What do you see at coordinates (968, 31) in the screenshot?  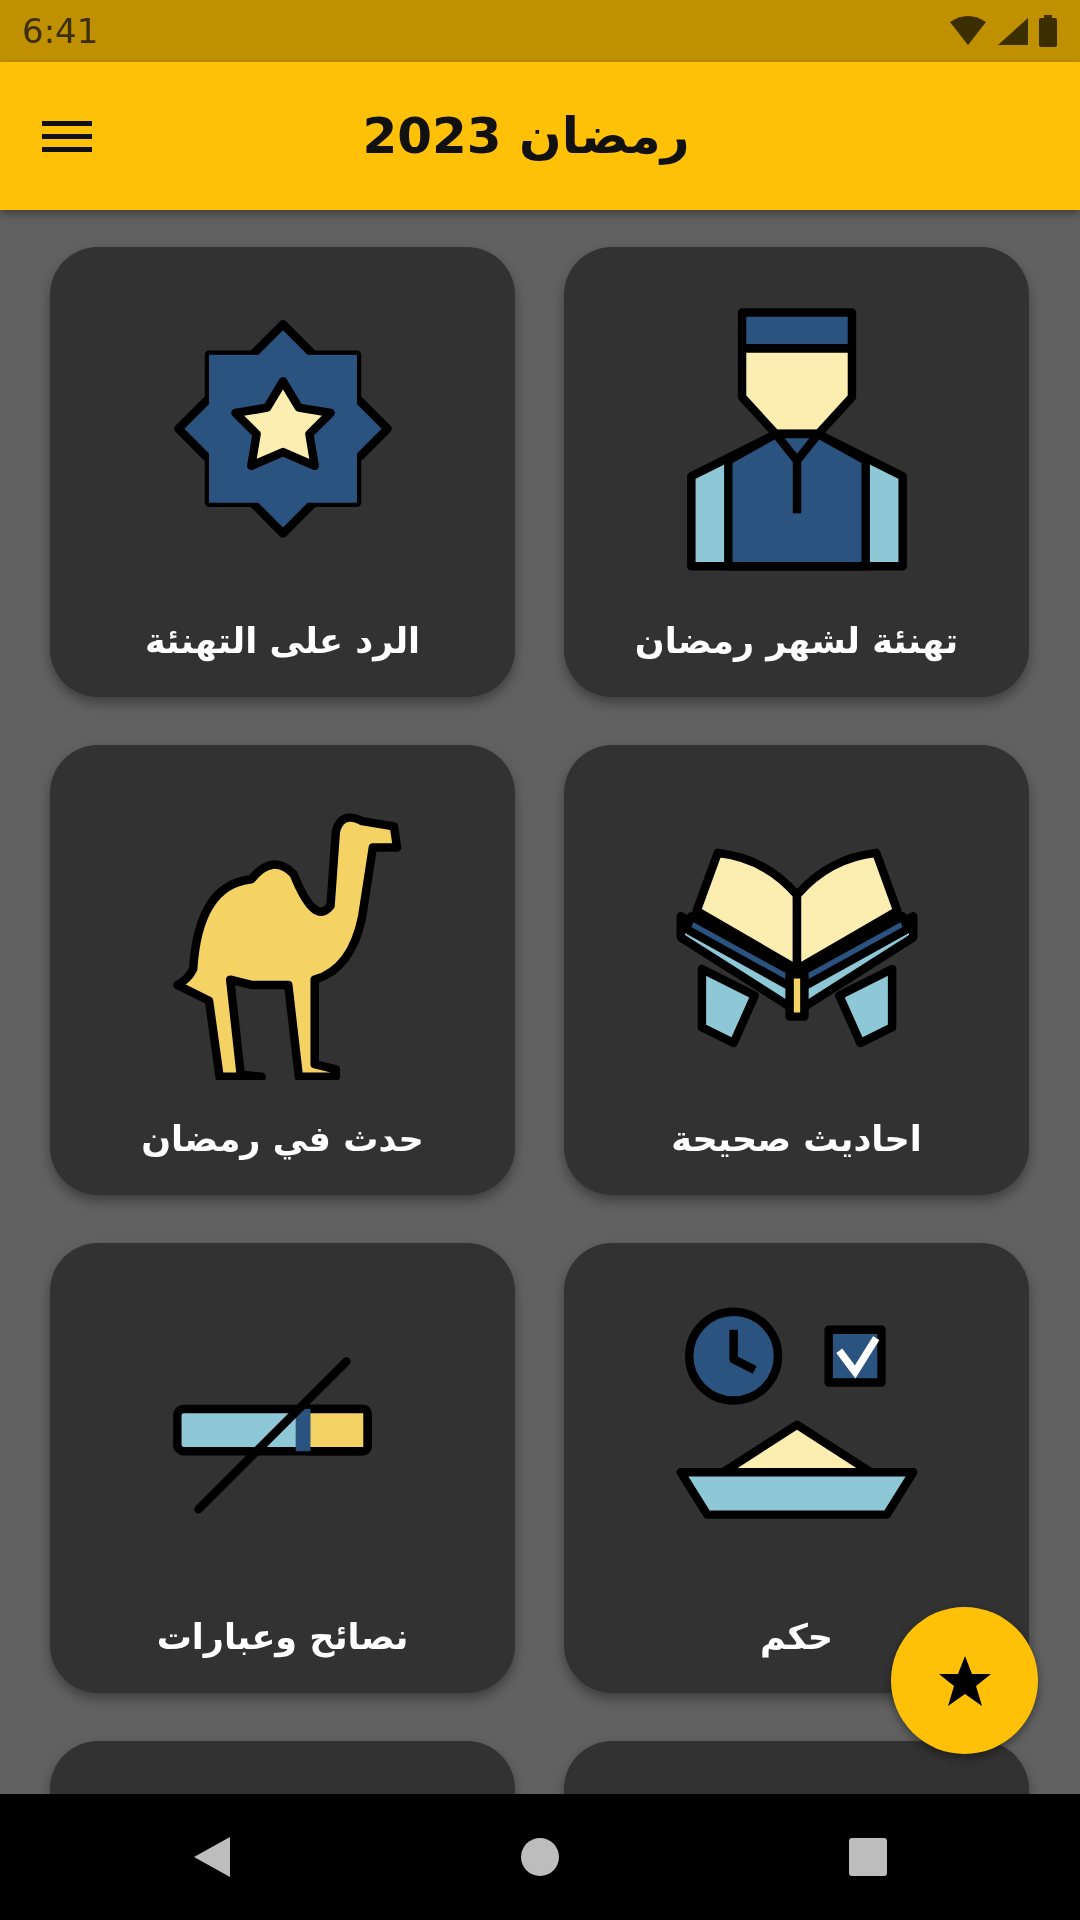 I see `wifi-icon` at bounding box center [968, 31].